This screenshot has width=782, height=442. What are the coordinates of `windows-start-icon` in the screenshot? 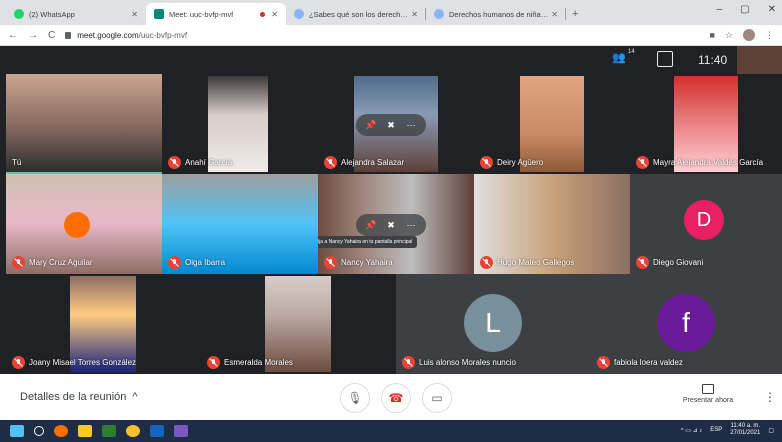 It's located at (17, 431).